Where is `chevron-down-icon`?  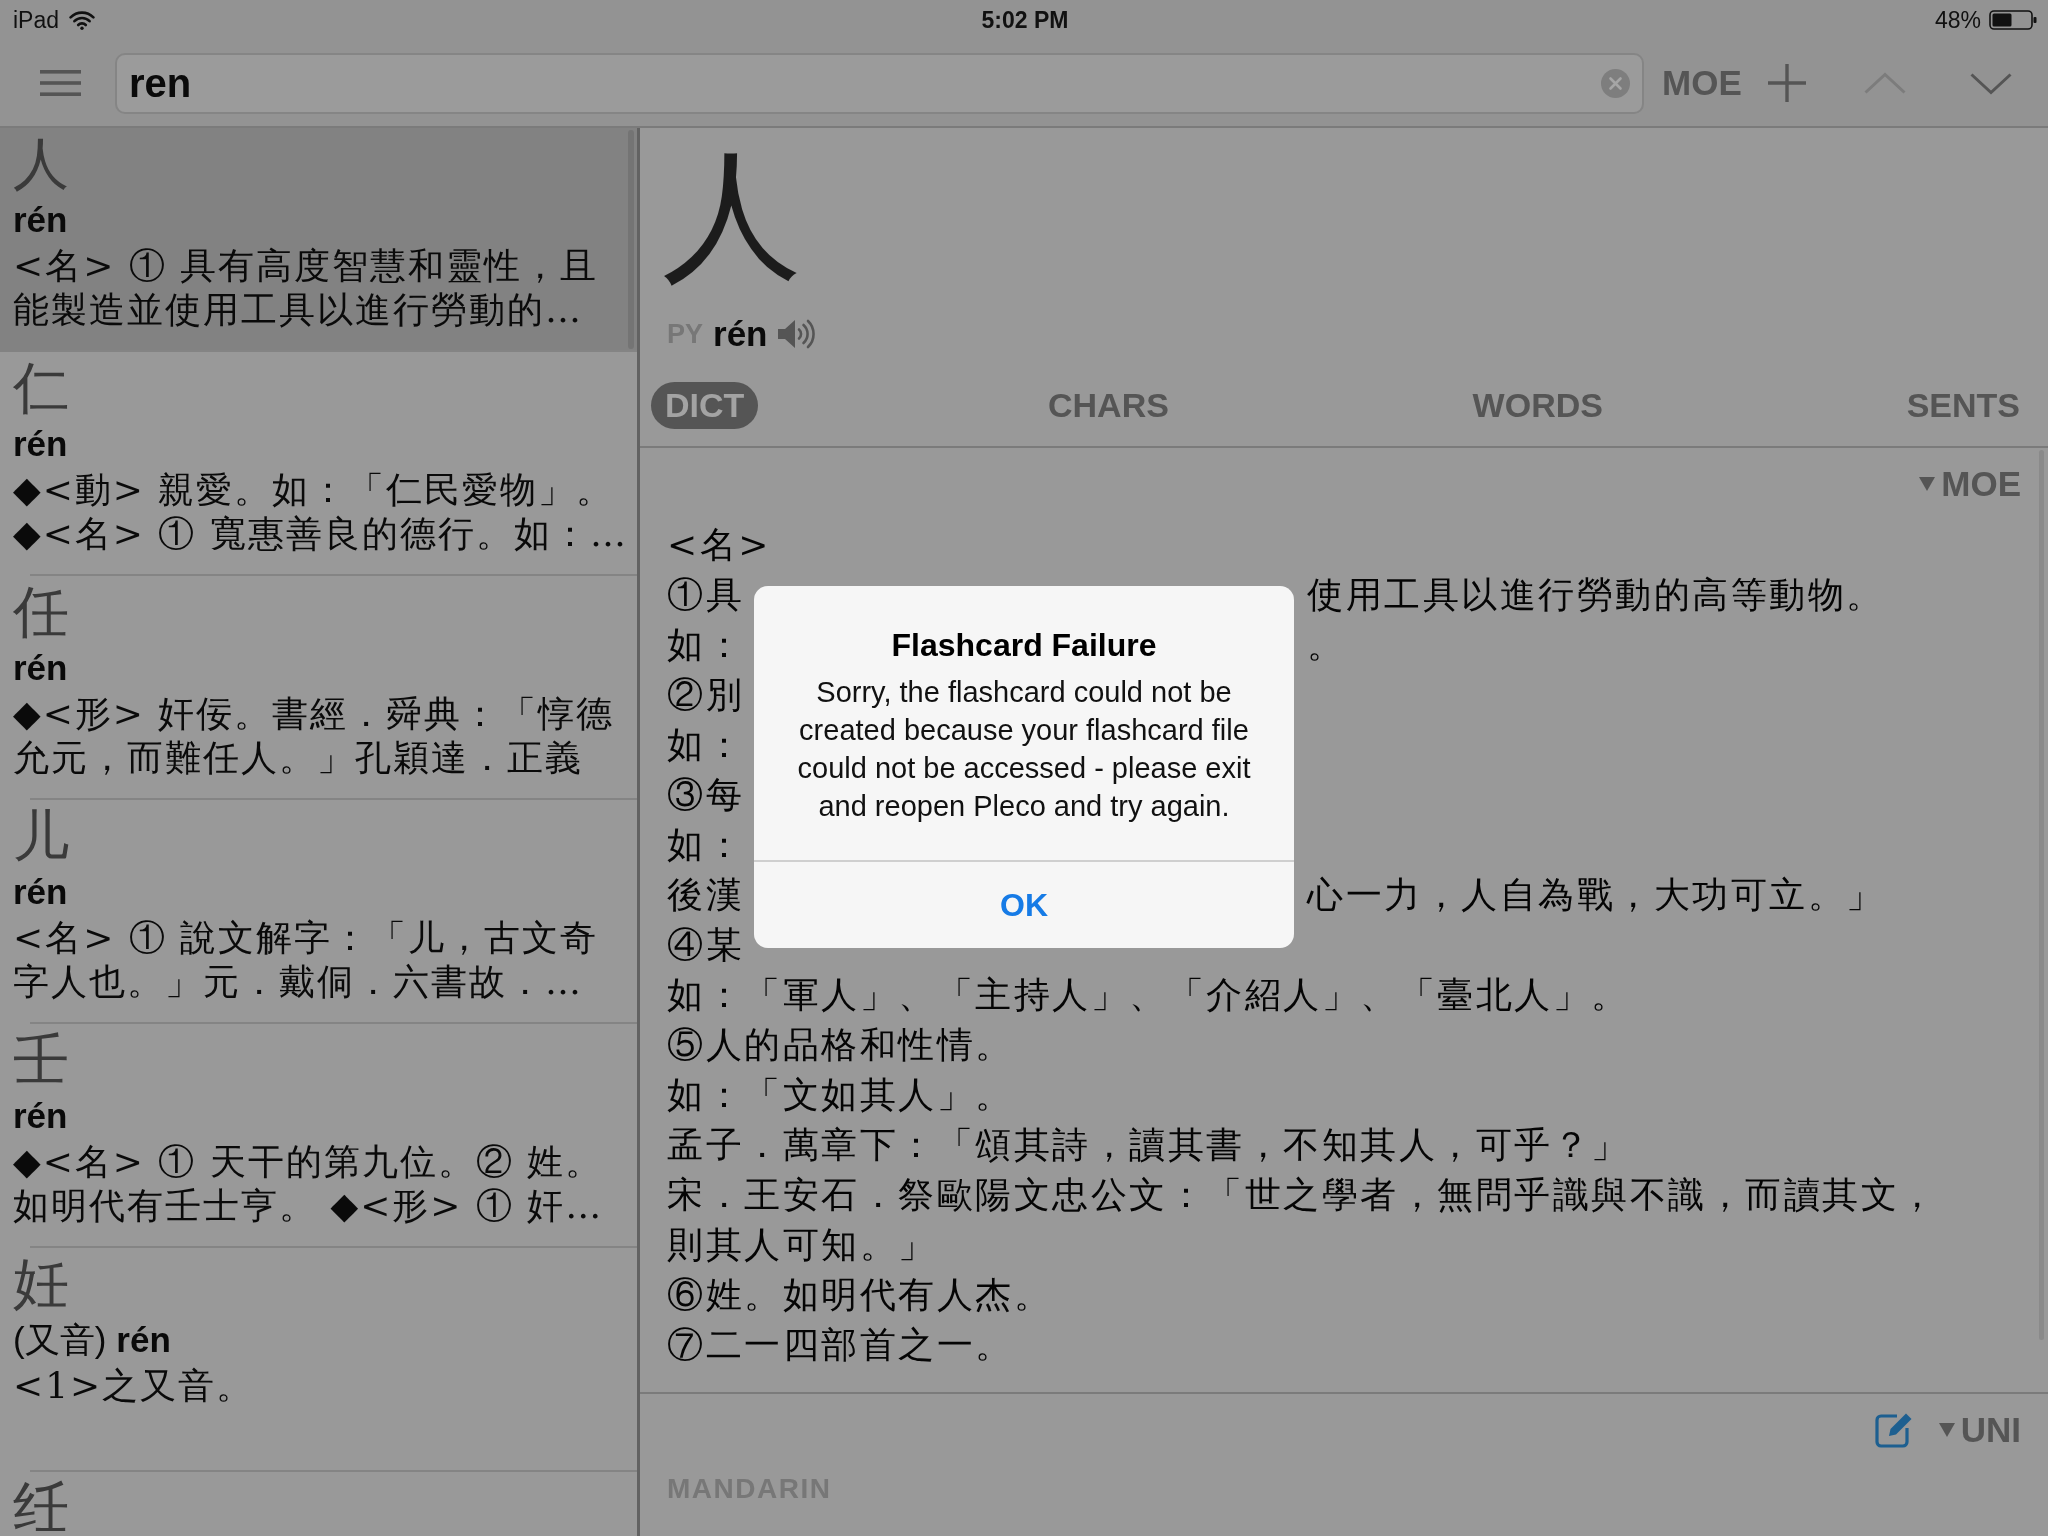
chevron-down-icon is located at coordinates (1990, 83).